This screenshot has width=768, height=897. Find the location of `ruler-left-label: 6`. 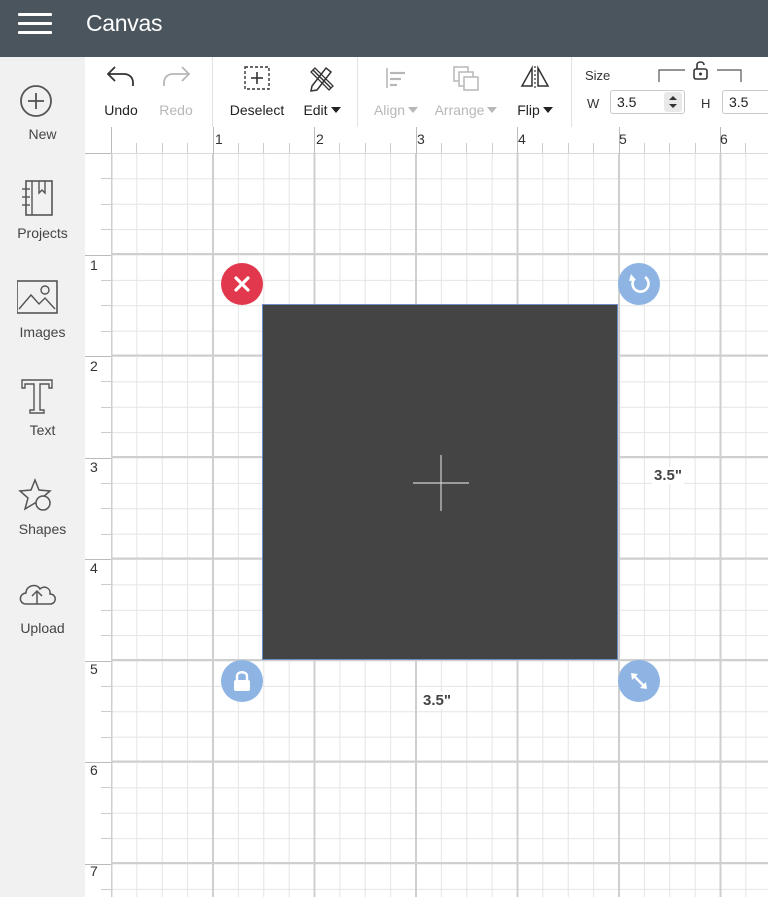

ruler-left-label: 6 is located at coordinates (94, 770).